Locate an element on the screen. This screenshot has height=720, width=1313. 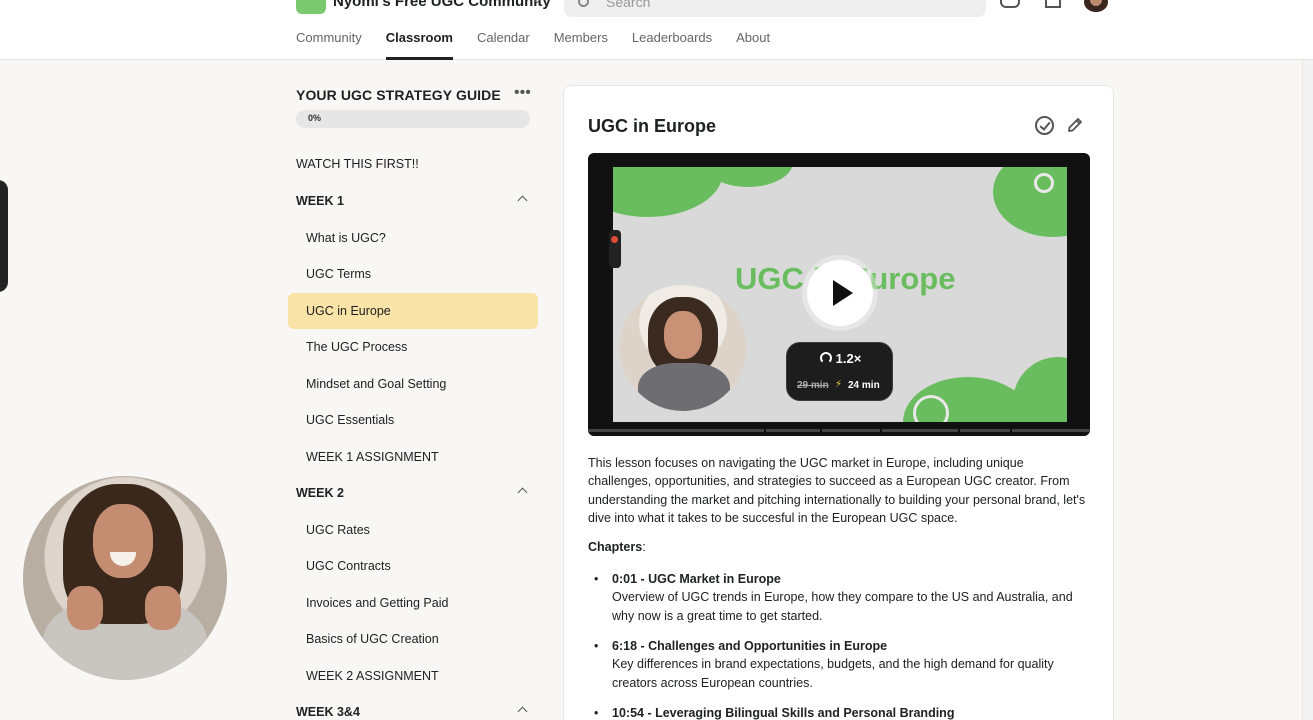
sidebar-item-invoices: Invoices and Getting Paid is located at coordinates (413, 603).